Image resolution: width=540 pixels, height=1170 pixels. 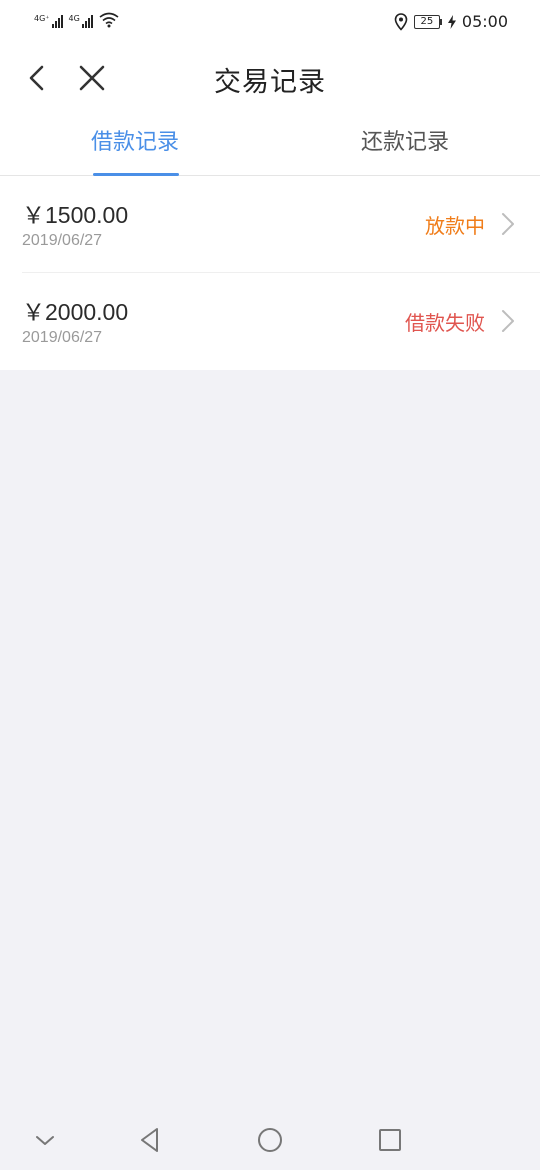 I want to click on tab-bar: 借款记录 还款记录, so click(x=270, y=145).